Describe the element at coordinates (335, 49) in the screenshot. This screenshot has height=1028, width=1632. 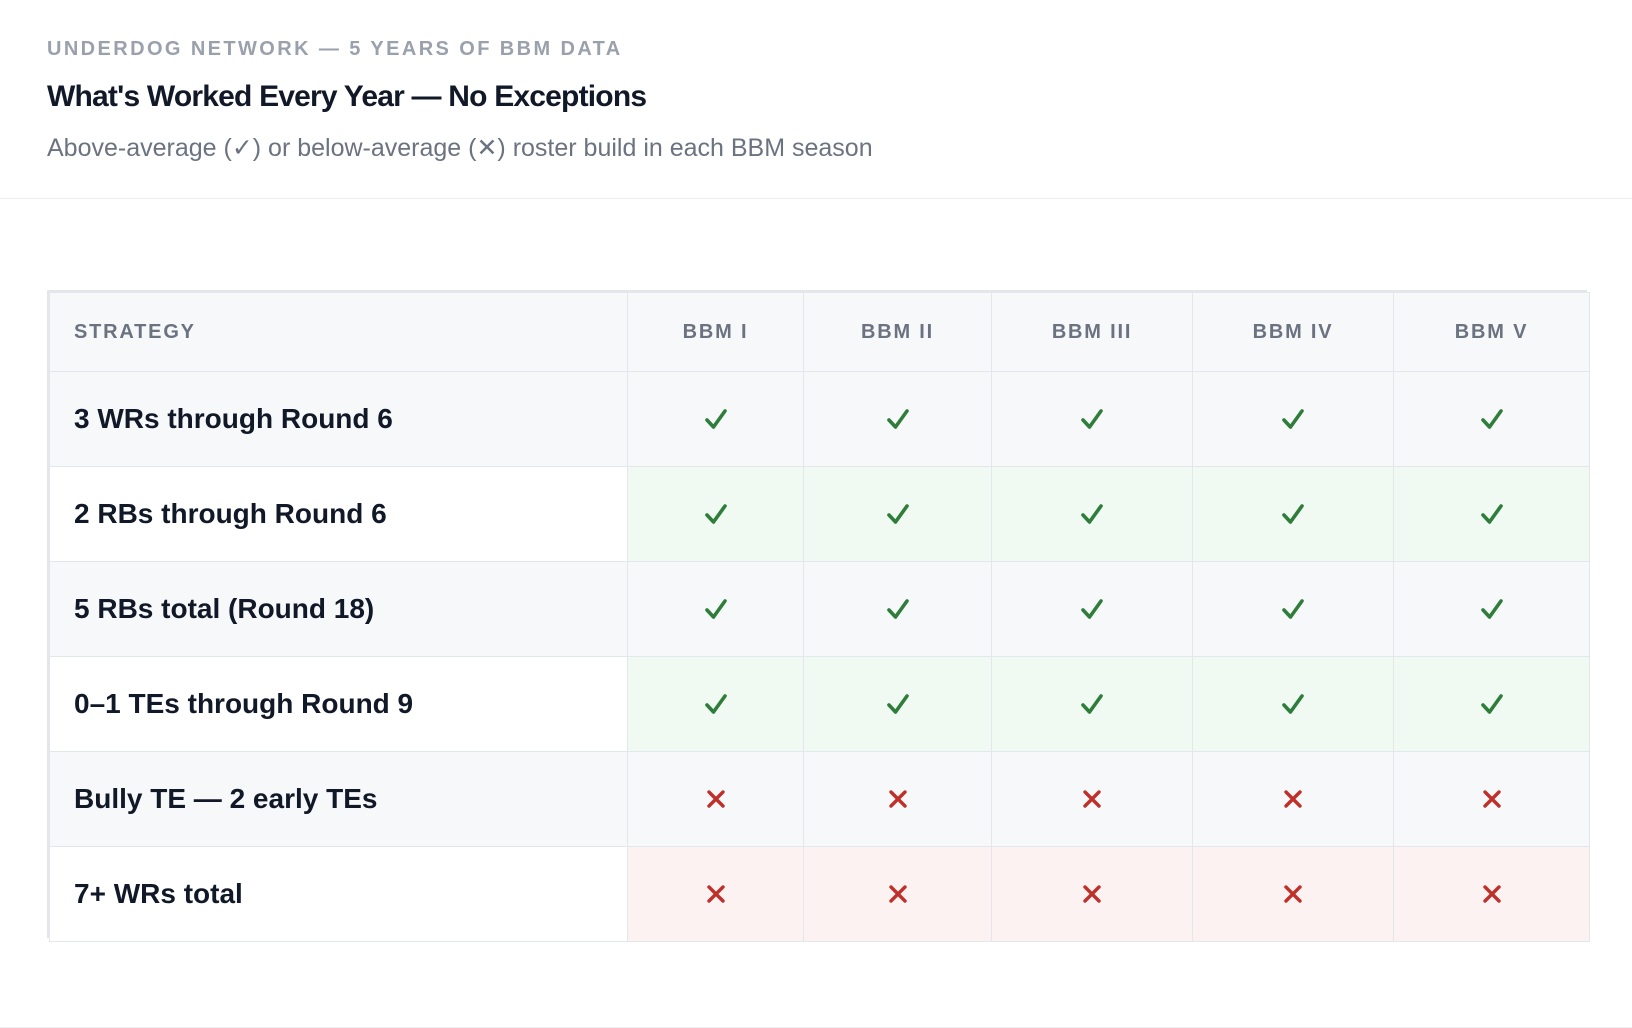
I see `eyebrow-label: UNDERDOG NETWORK — 5 YEARS OF BBM DATA` at that location.